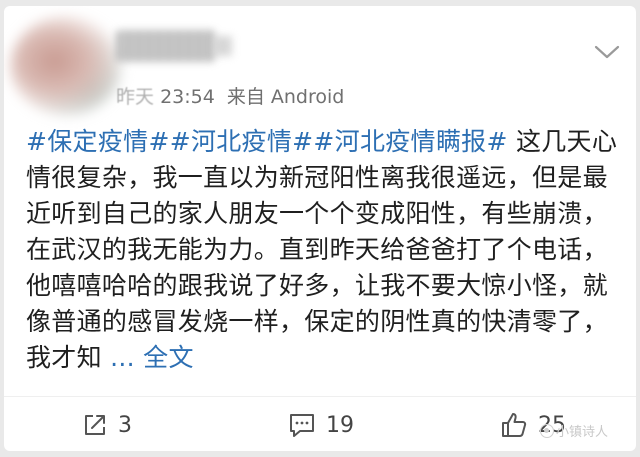  Describe the element at coordinates (98, 141) in the screenshot. I see `hashtag-baoding: #保定疫情#` at that location.